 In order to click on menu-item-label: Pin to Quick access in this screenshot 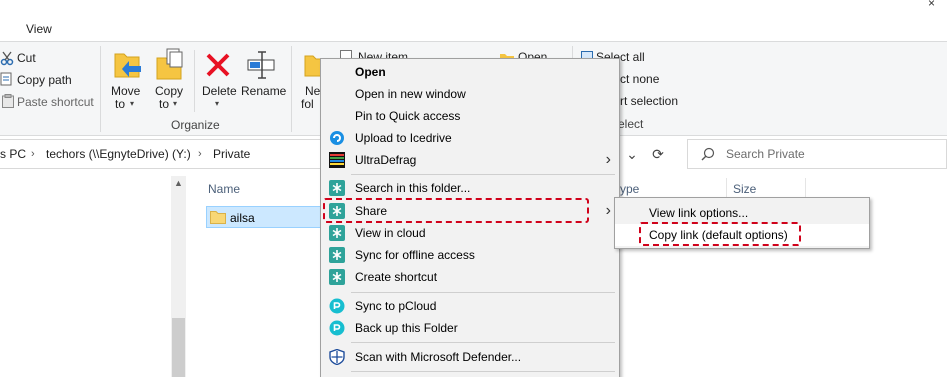, I will do `click(408, 116)`.